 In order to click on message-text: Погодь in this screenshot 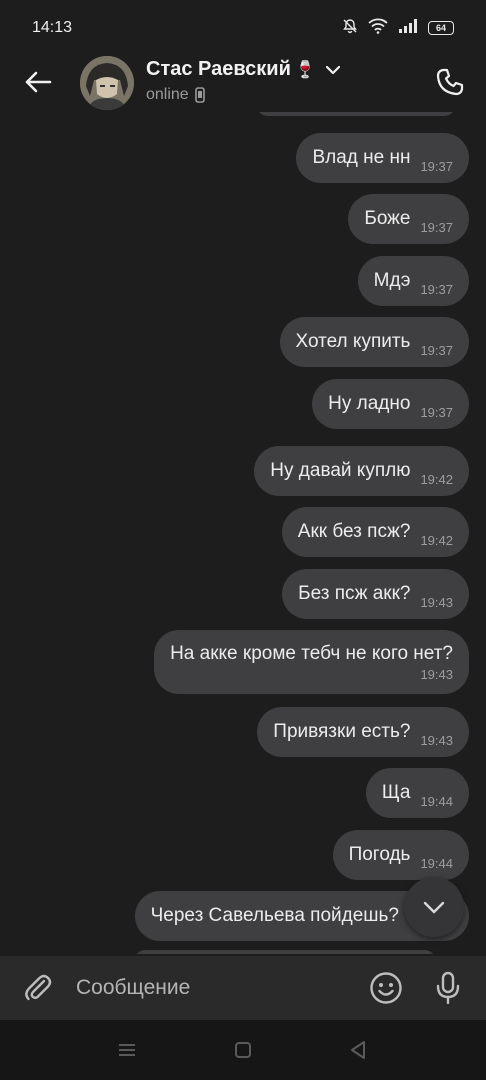, I will do `click(379, 854)`.